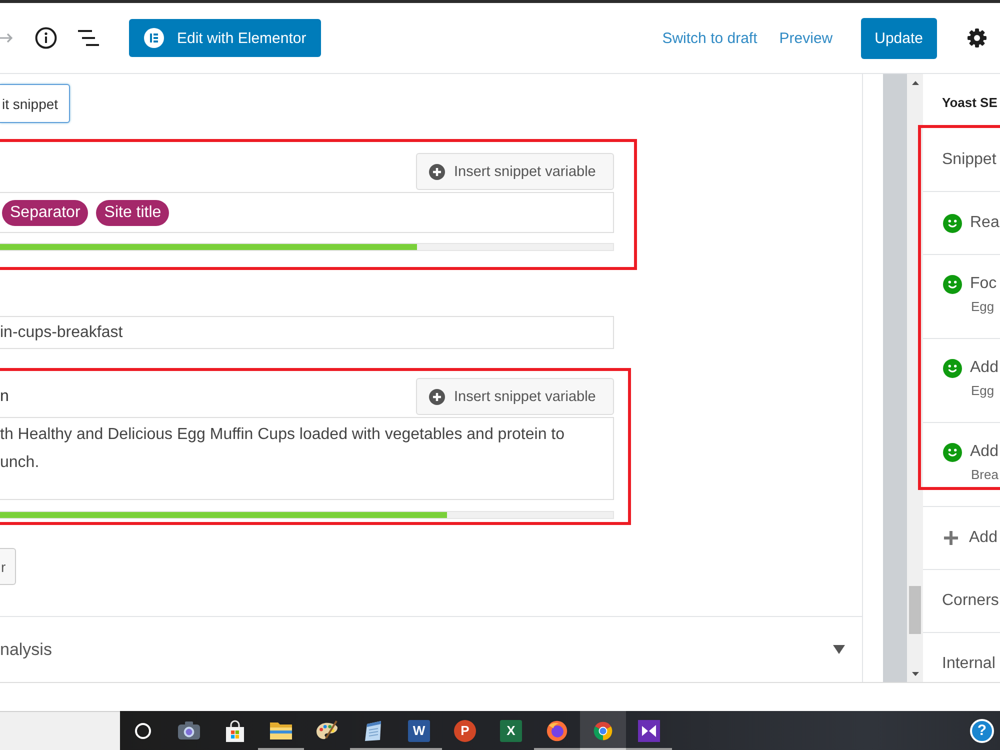  I want to click on variable-tag: Separator, so click(45, 213).